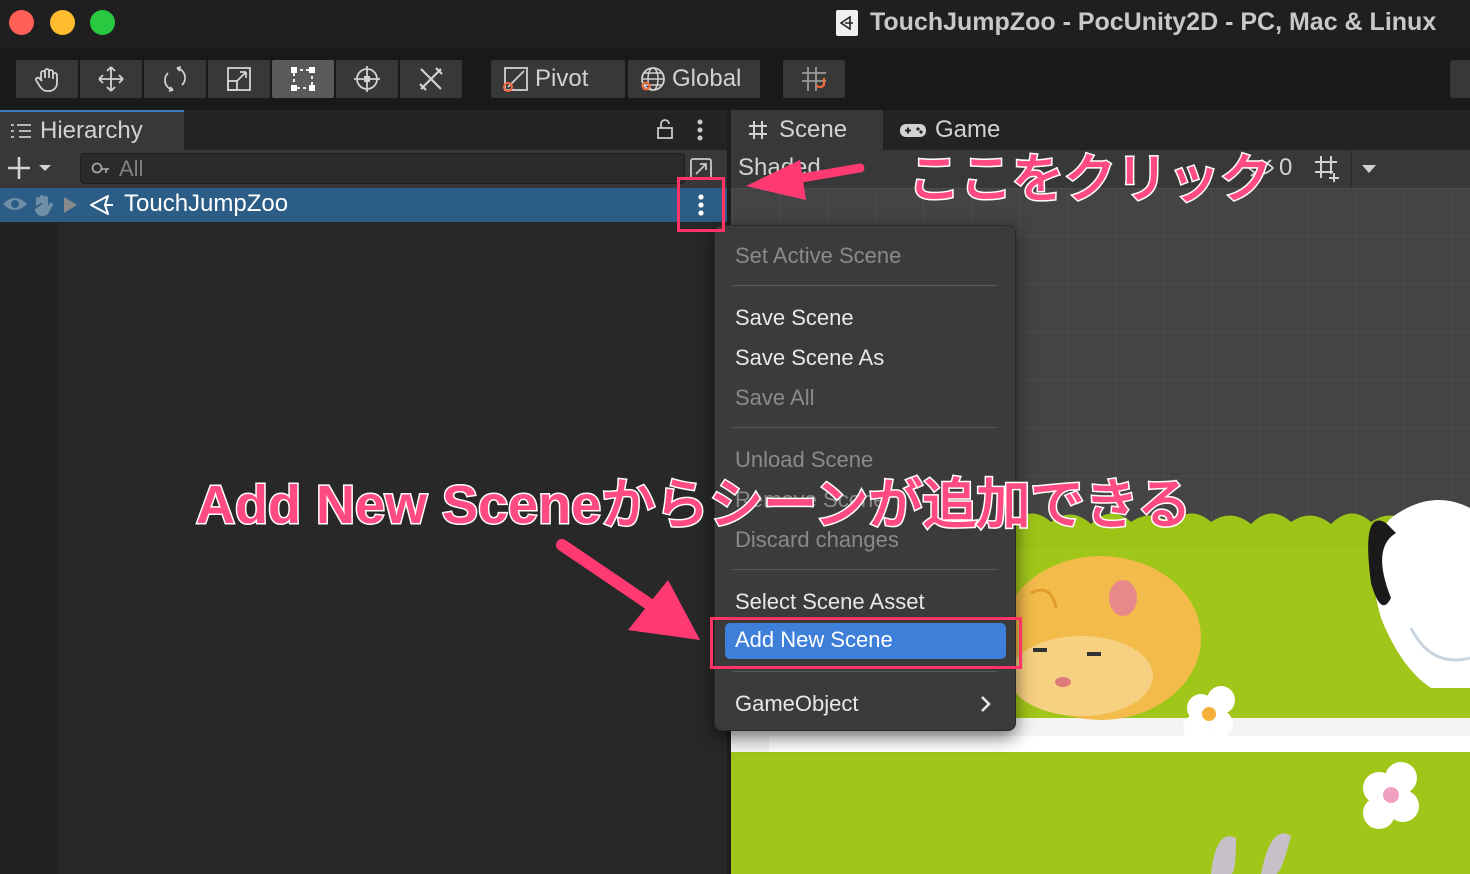 This screenshot has width=1470, height=874. I want to click on tools-icon, so click(431, 79).